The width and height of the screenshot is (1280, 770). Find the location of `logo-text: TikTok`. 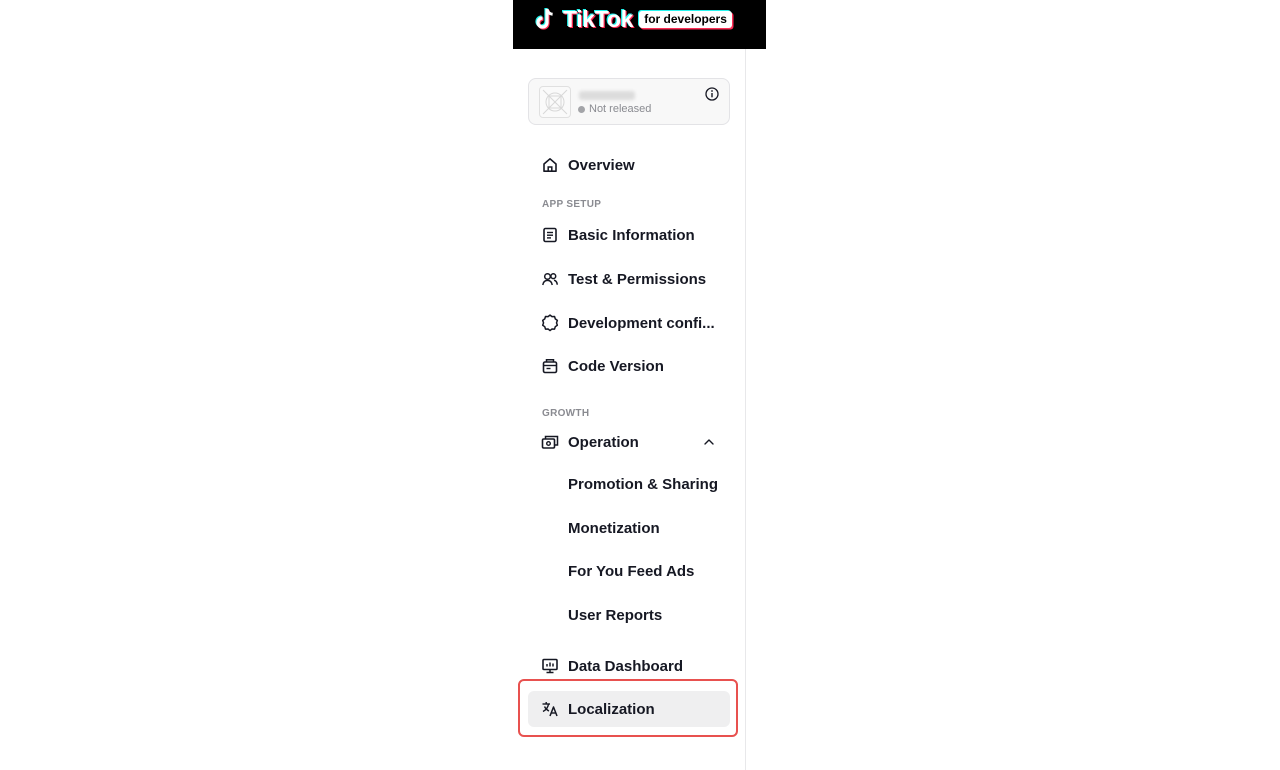

logo-text: TikTok is located at coordinates (598, 18).